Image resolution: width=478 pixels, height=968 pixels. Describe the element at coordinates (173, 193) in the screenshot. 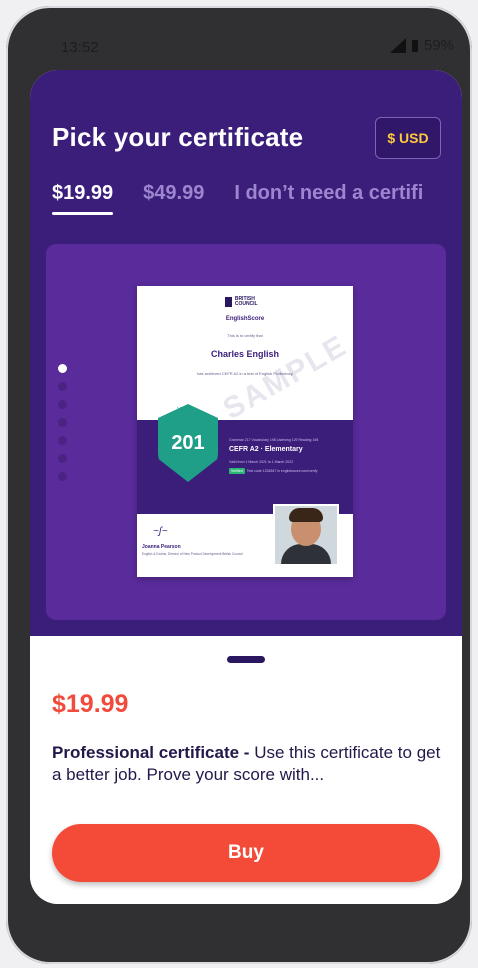

I see `tab-price-4999: $49.99` at that location.